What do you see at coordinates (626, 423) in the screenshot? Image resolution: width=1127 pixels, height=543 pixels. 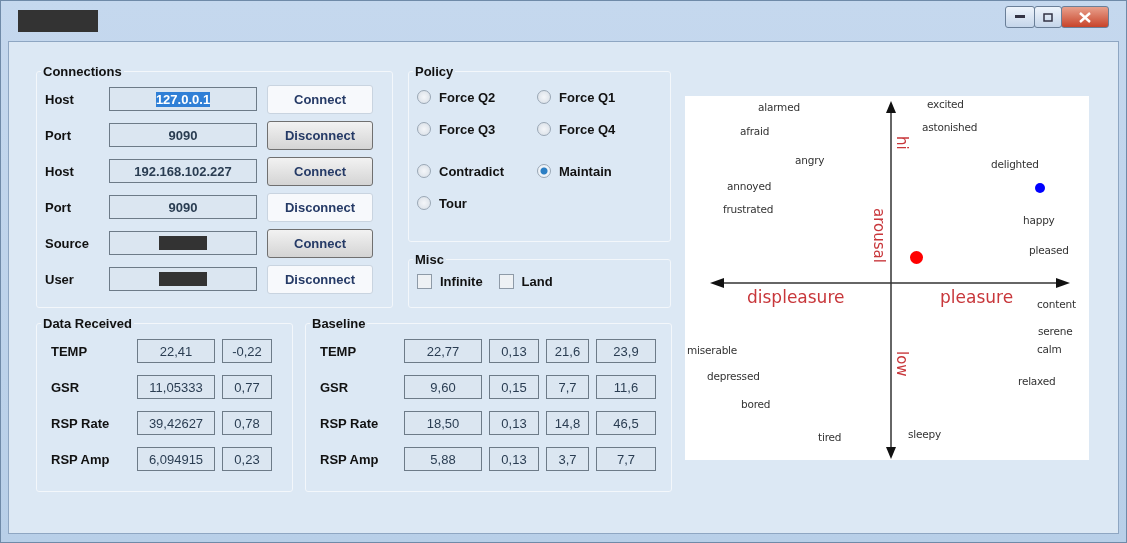 I see `value-field: 46,5` at bounding box center [626, 423].